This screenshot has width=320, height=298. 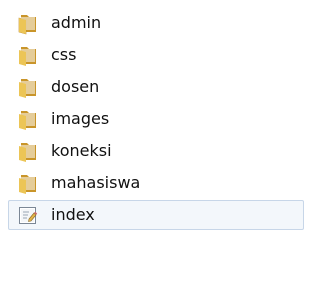 What do you see at coordinates (64, 54) in the screenshot?
I see `file-item-label: css` at bounding box center [64, 54].